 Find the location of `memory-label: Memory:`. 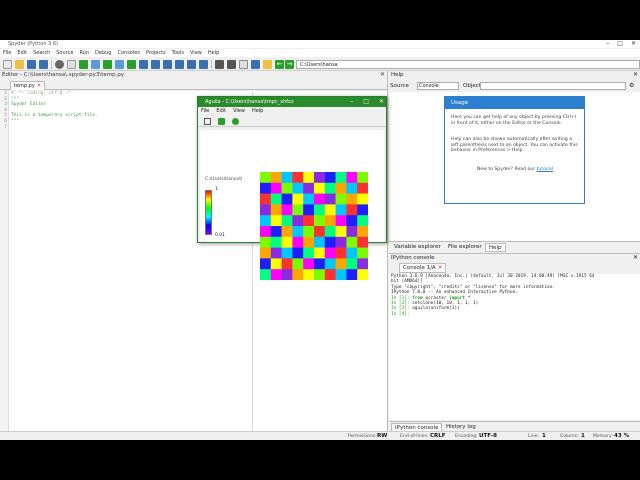

memory-label: Memory: is located at coordinates (603, 436).